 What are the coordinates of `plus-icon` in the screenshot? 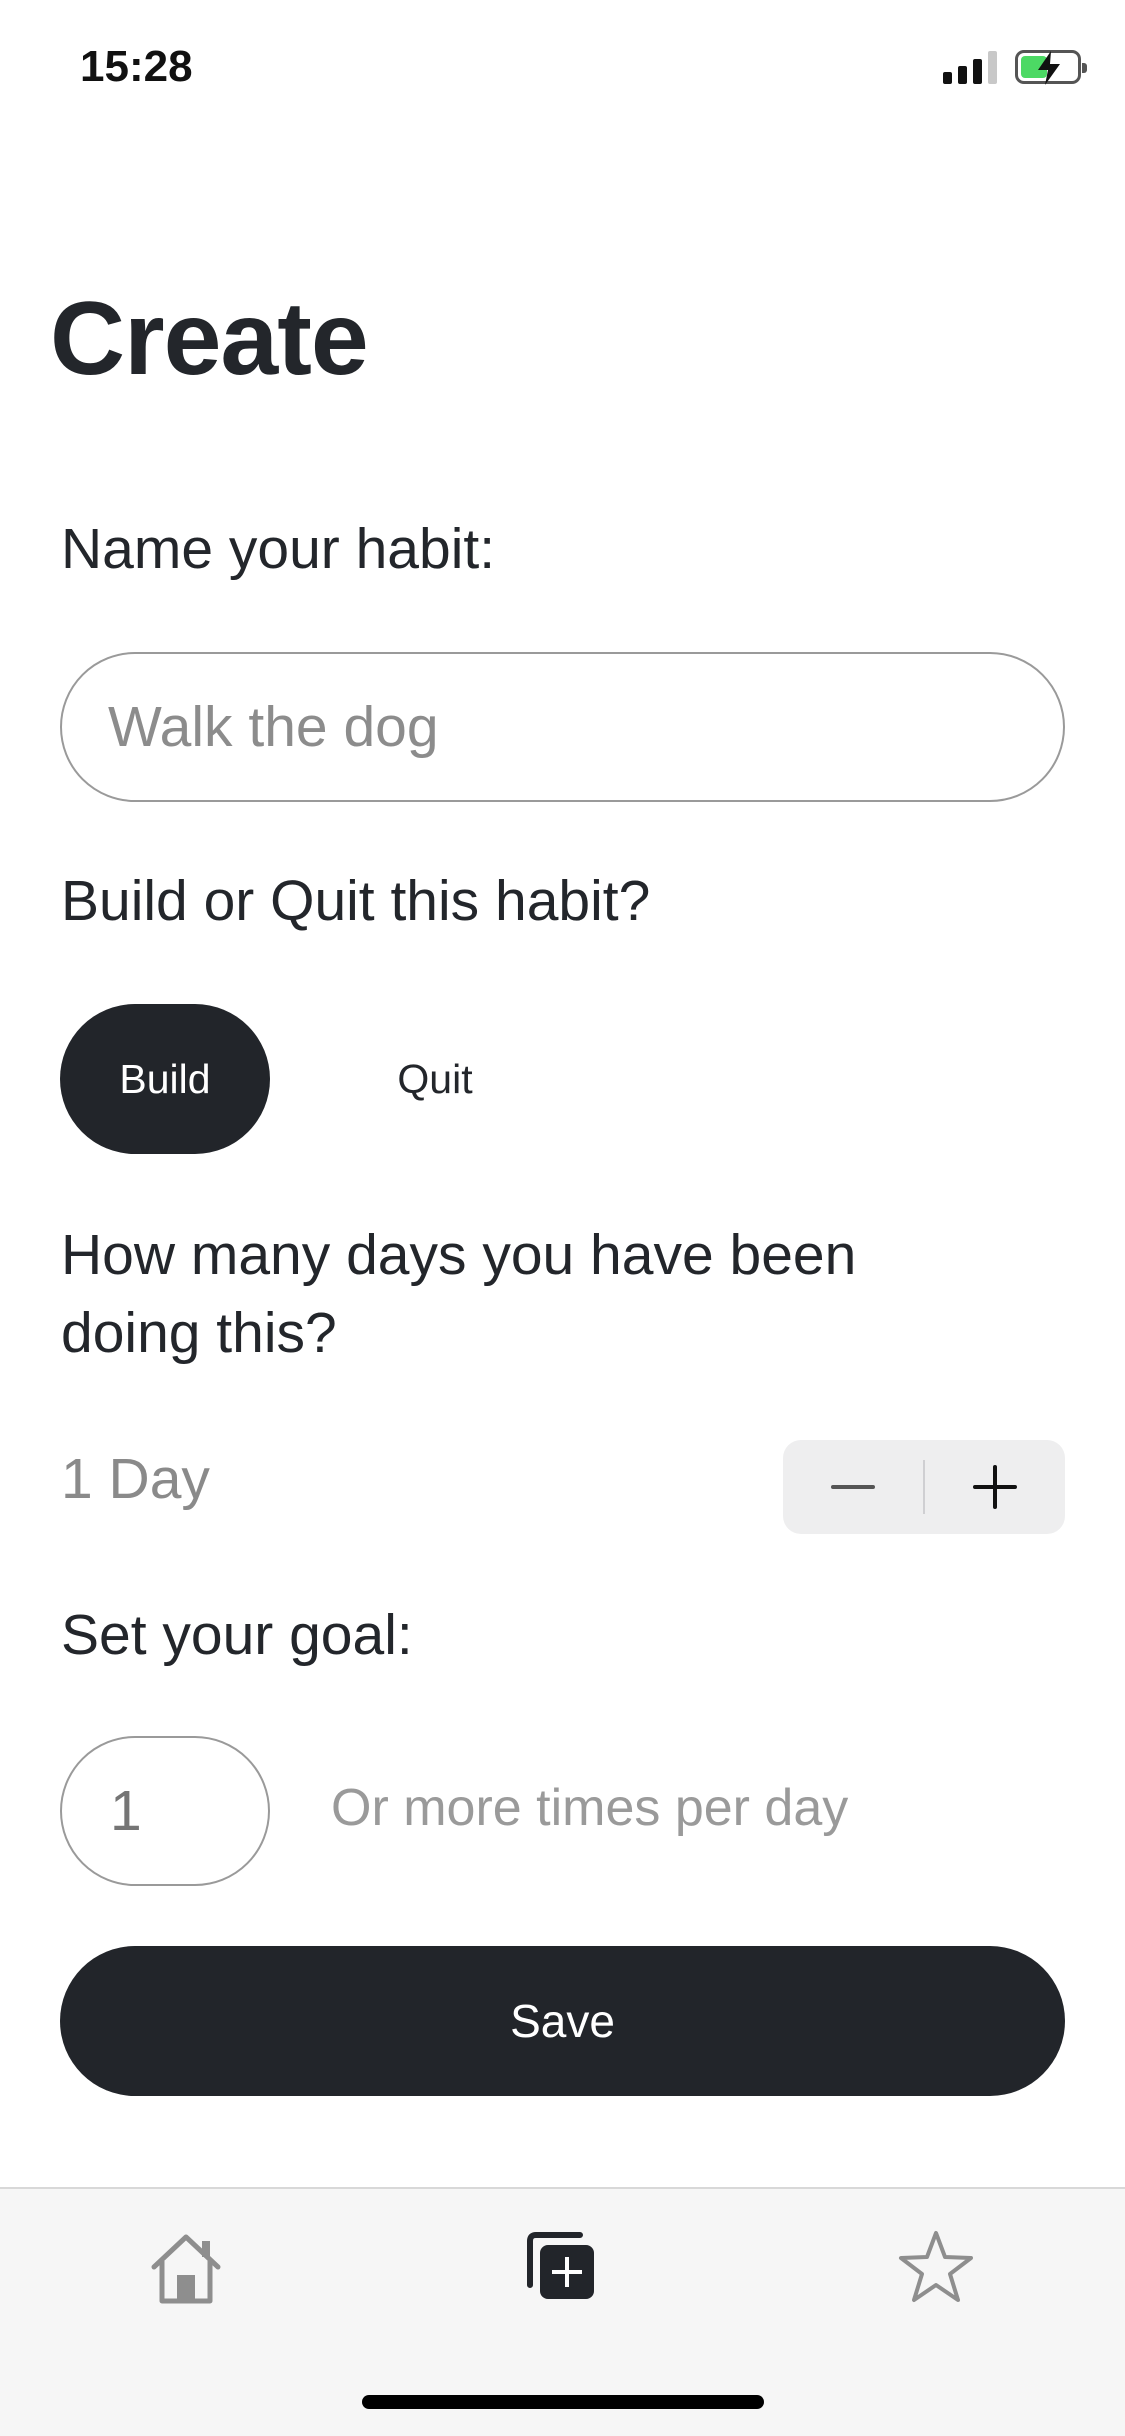 It's located at (995, 1487).